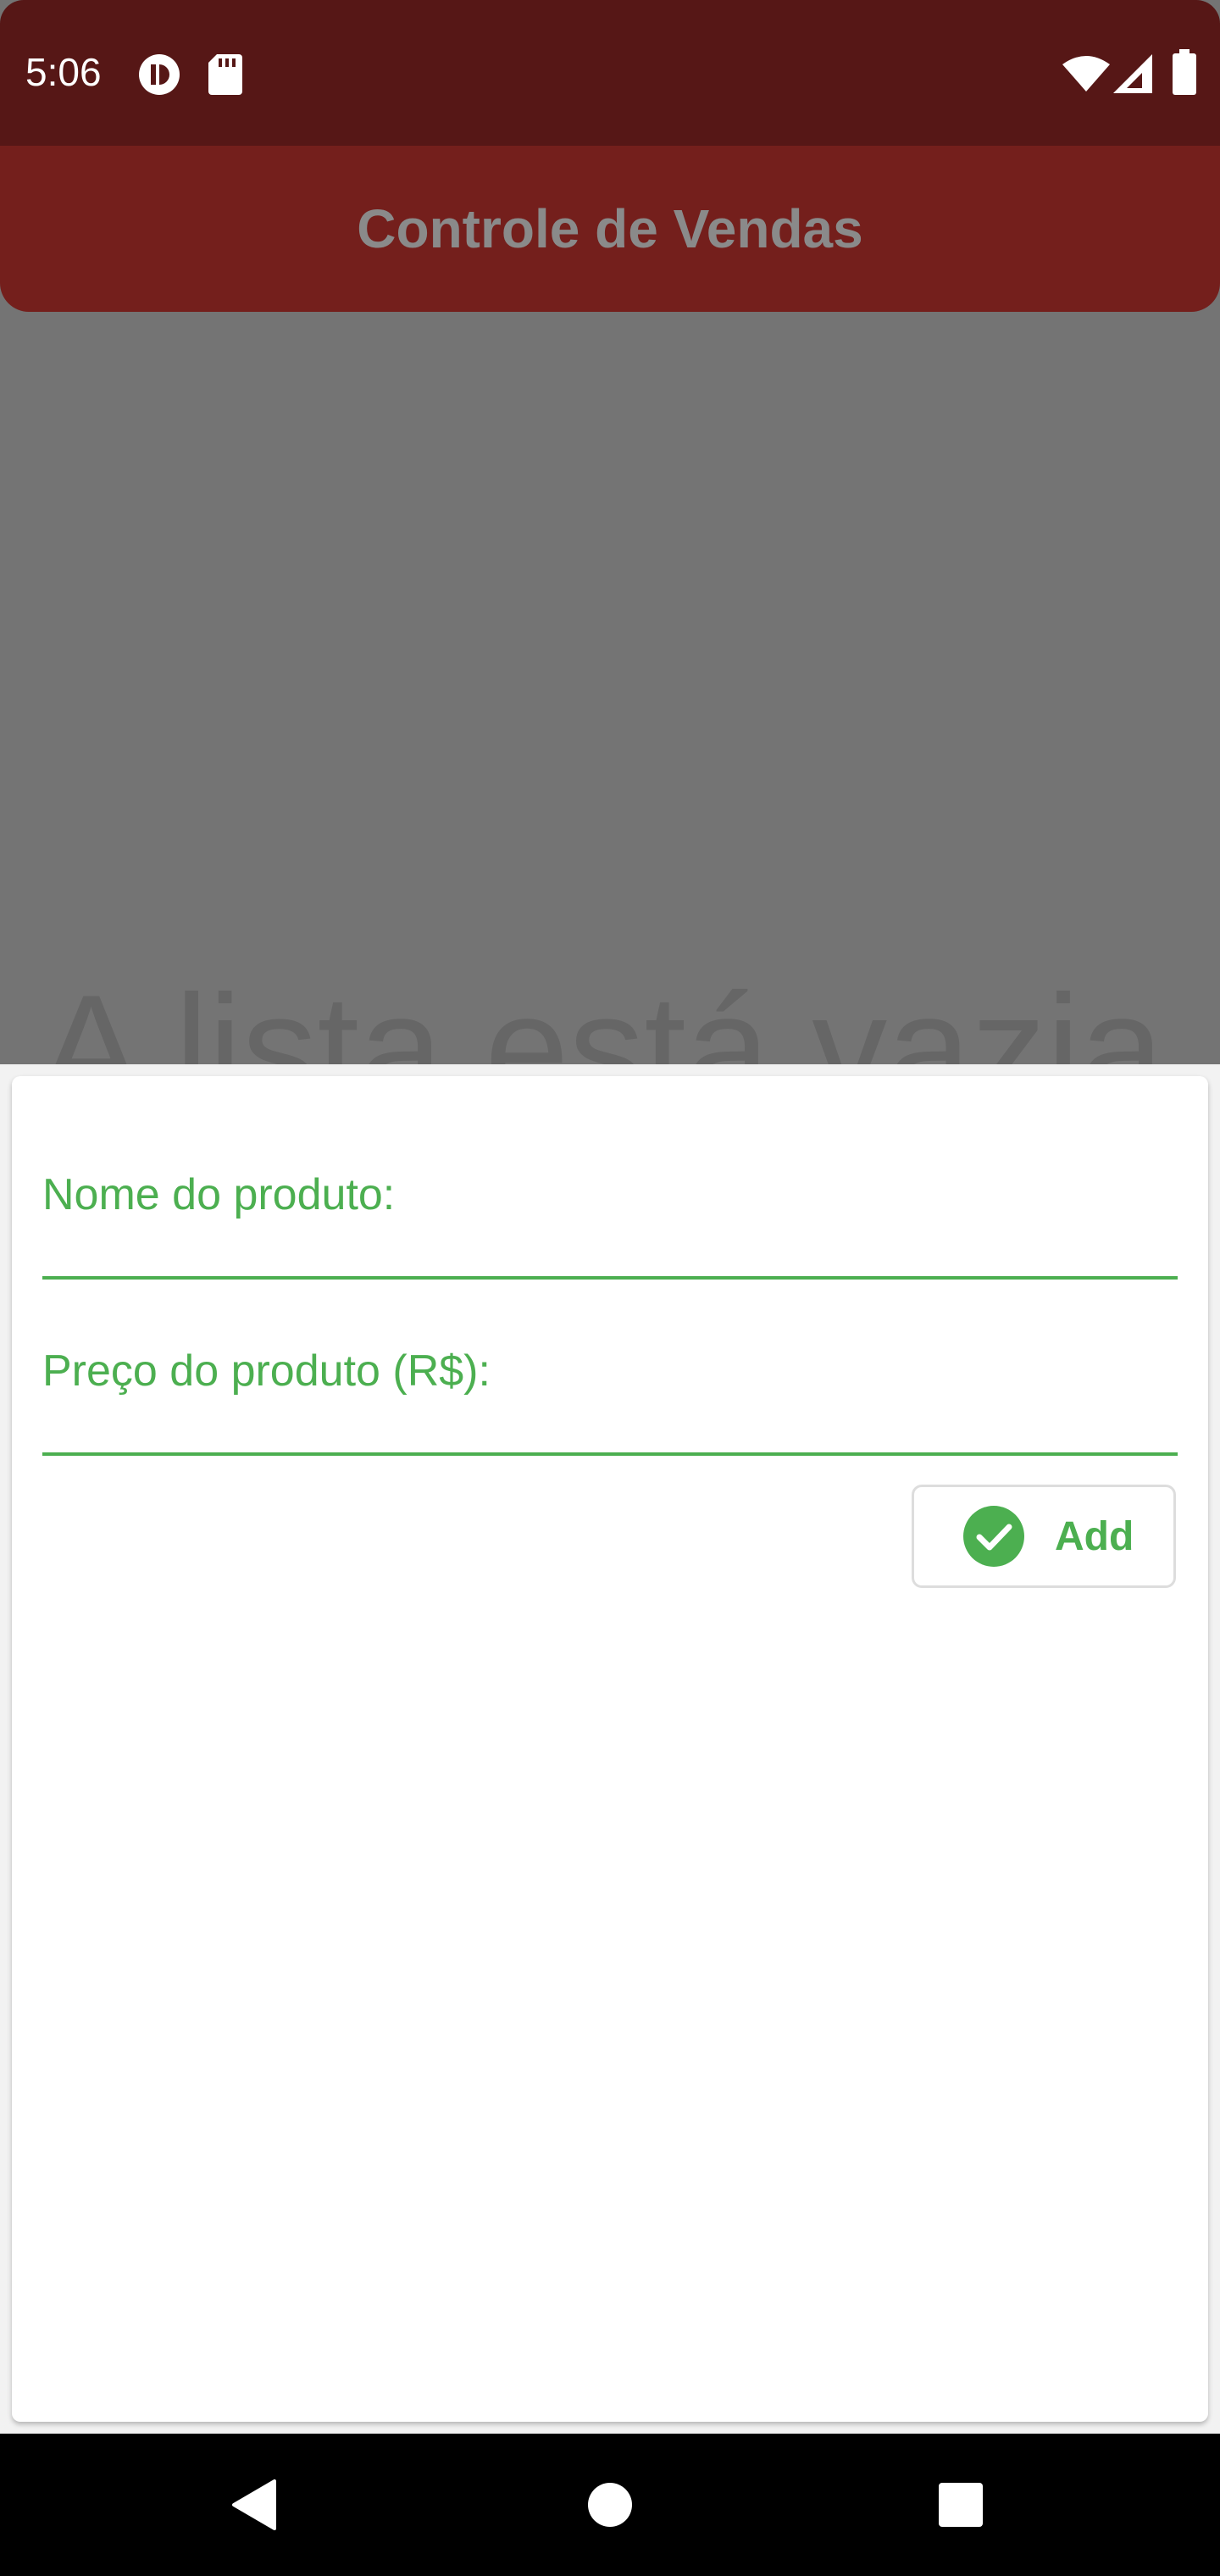 The image size is (1220, 2576). I want to click on empty-list-message: A lista está vazia, so click(602, 1014).